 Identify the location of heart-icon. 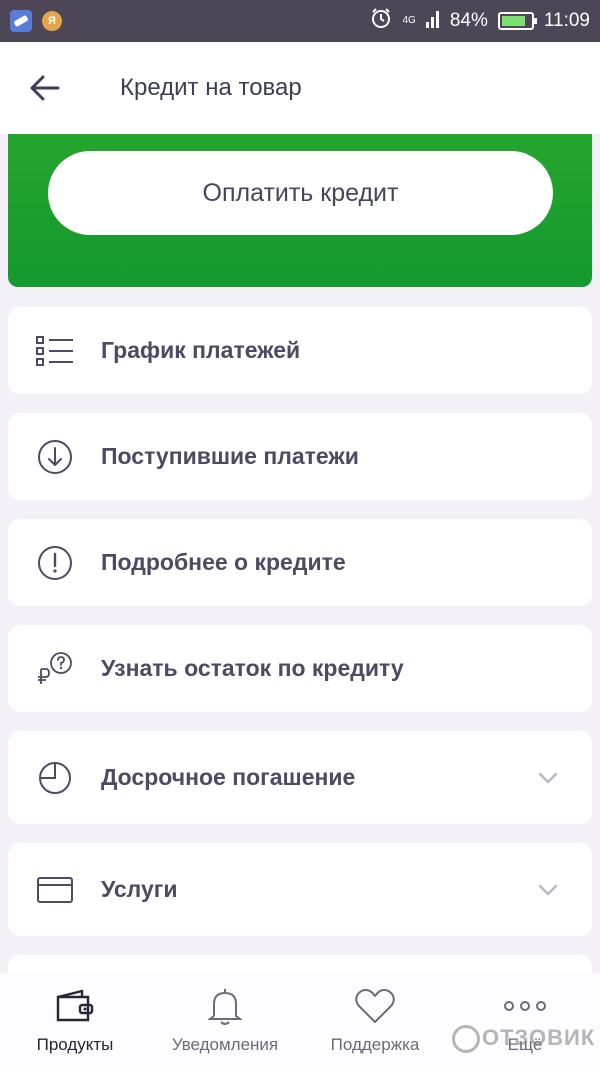
(375, 1006).